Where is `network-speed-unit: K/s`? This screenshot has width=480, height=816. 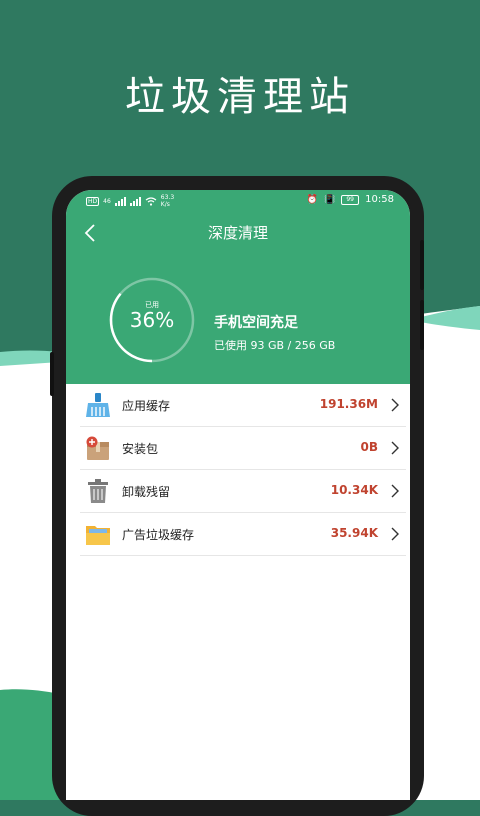 network-speed-unit: K/s is located at coordinates (165, 204).